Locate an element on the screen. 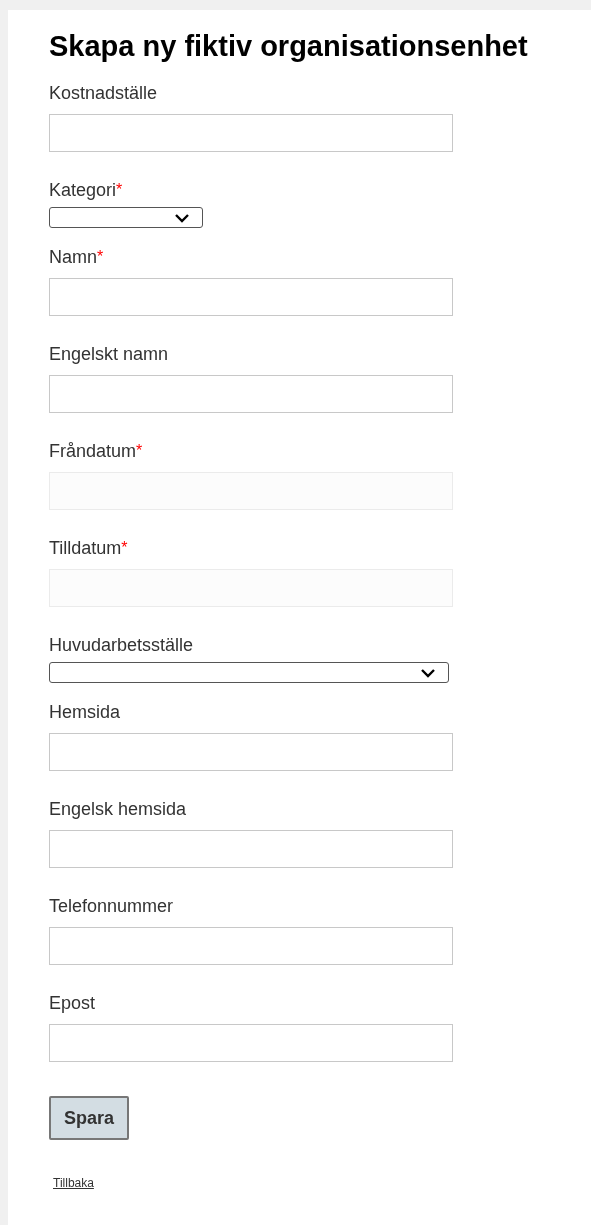  field-label: Engelskt namn is located at coordinates (109, 354).